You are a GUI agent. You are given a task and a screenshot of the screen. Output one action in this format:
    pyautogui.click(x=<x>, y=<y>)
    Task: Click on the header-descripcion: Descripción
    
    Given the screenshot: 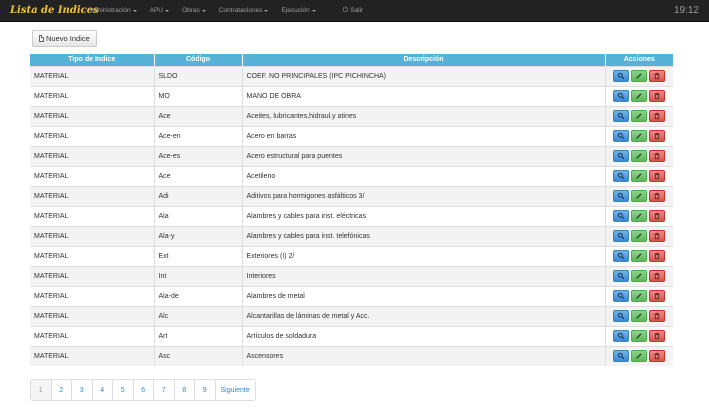 What is the action you would take?
    pyautogui.click(x=424, y=60)
    